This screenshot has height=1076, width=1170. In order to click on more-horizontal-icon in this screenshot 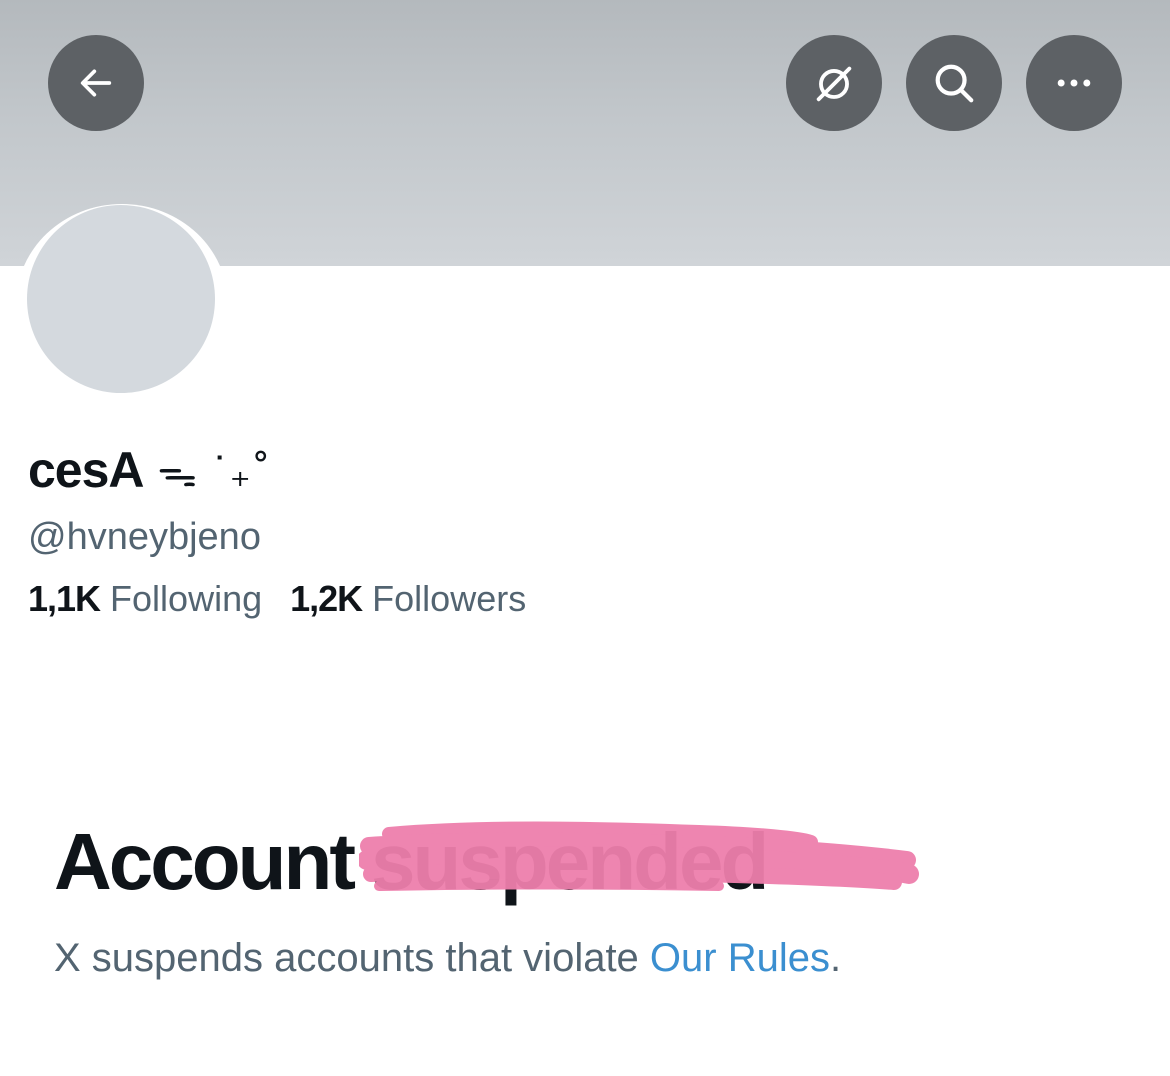, I will do `click(1074, 83)`.